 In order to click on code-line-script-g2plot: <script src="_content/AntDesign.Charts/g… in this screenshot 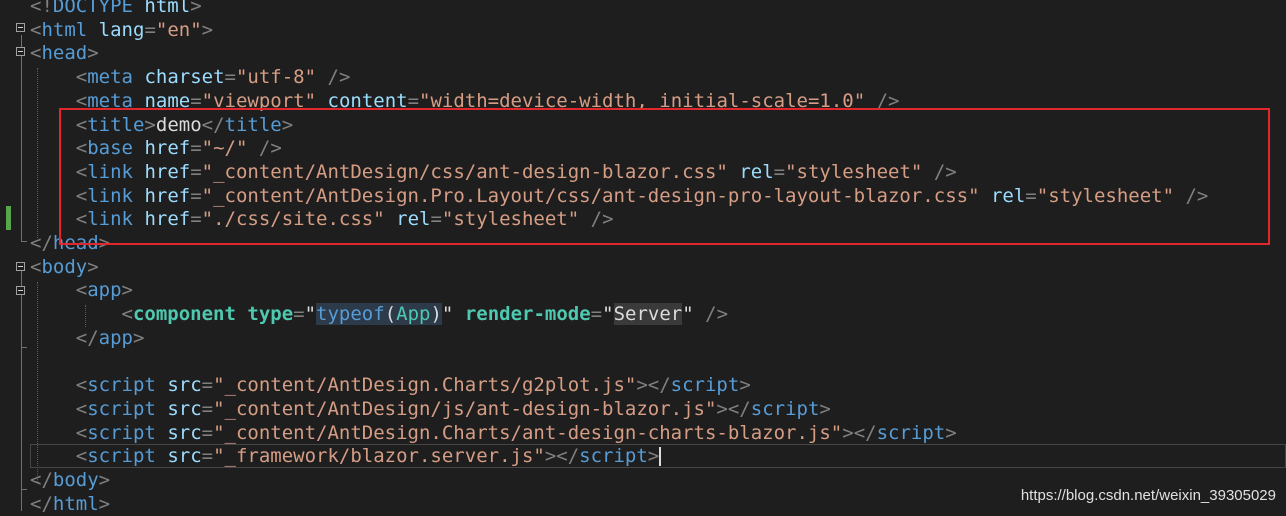, I will do `click(390, 385)`.